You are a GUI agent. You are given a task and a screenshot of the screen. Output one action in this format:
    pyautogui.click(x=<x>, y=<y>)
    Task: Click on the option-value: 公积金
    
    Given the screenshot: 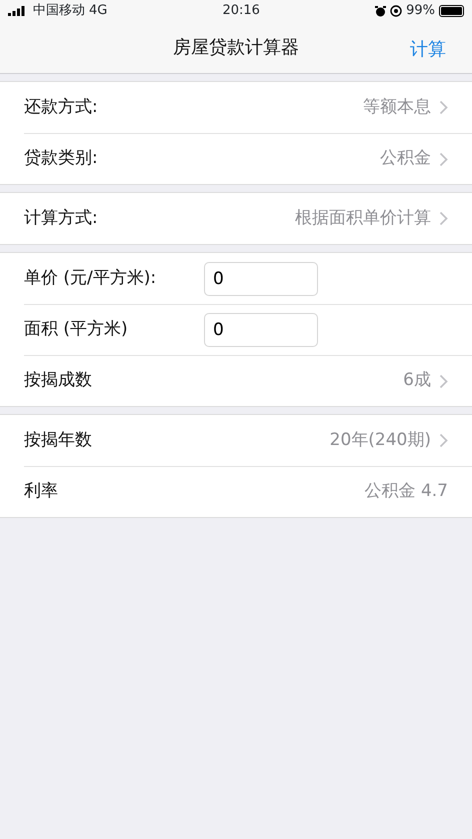 What is the action you would take?
    pyautogui.click(x=405, y=159)
    